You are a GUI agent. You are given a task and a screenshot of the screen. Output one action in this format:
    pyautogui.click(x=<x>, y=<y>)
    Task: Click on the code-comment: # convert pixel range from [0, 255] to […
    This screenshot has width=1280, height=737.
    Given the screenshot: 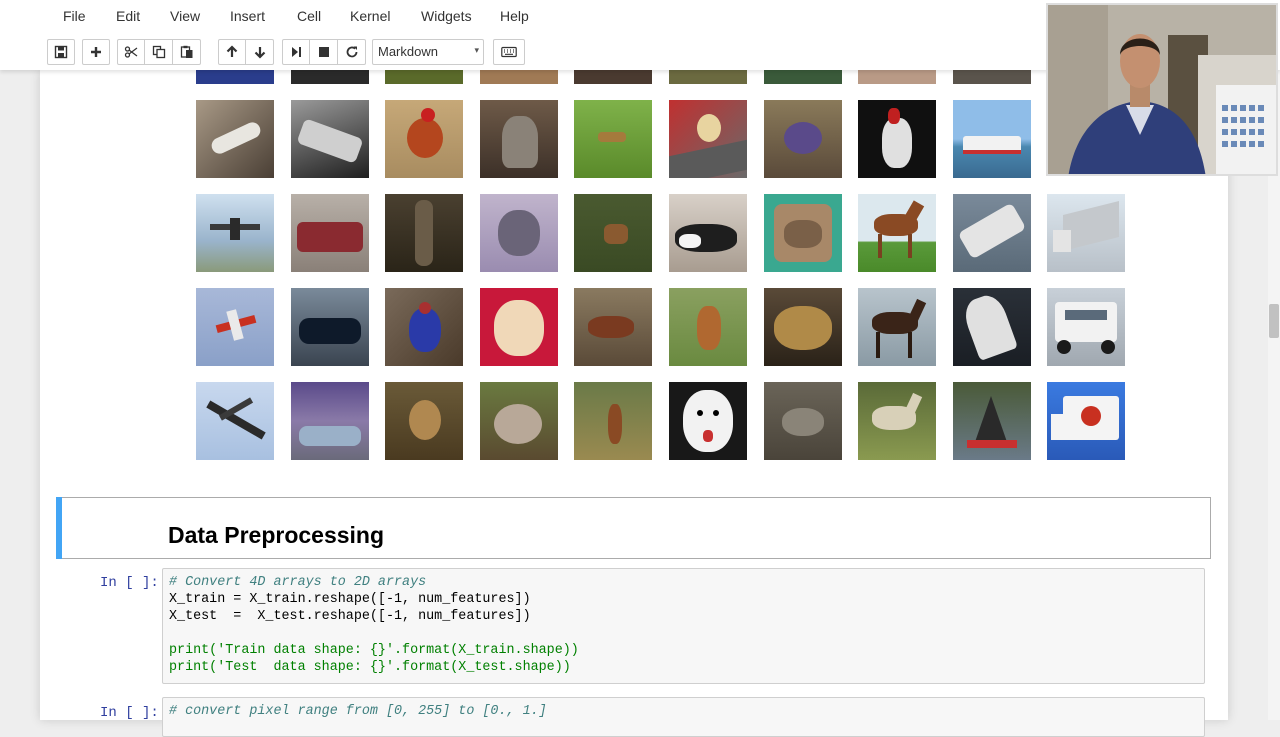 What is the action you would take?
    pyautogui.click(x=358, y=711)
    